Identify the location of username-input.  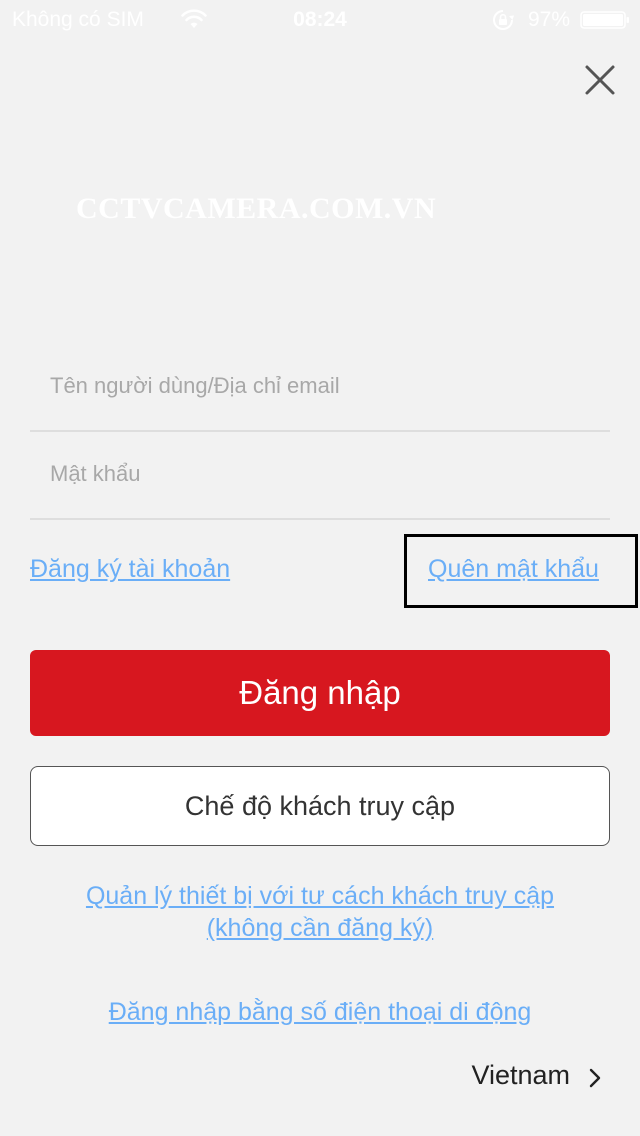
(320, 386).